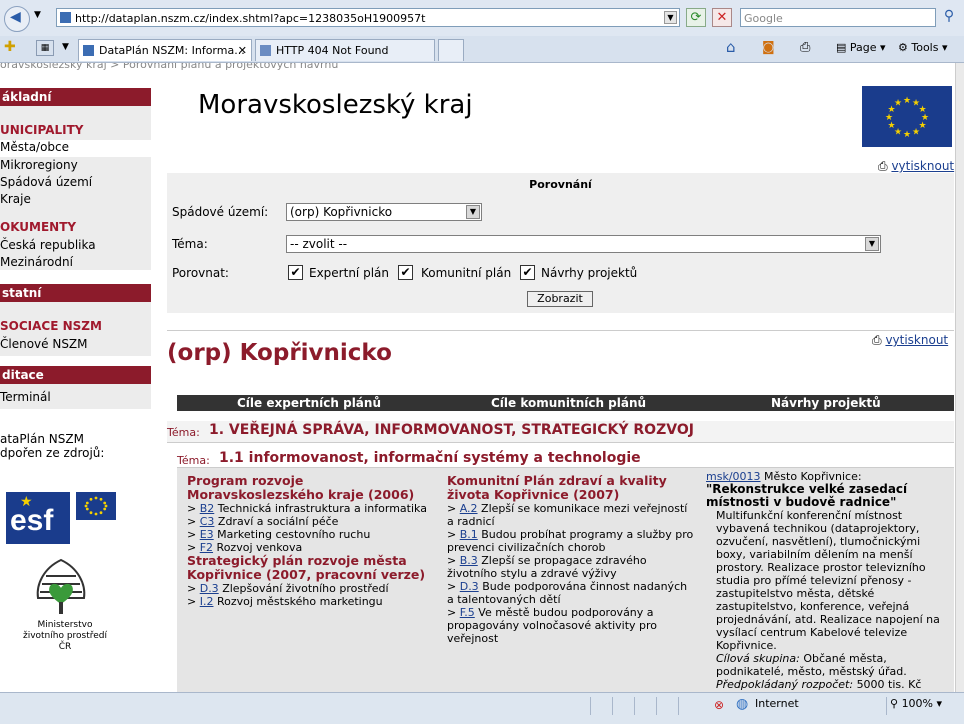 This screenshot has height=724, width=964. I want to click on sidebar-item-czech-republic: Česká republika, so click(48, 245).